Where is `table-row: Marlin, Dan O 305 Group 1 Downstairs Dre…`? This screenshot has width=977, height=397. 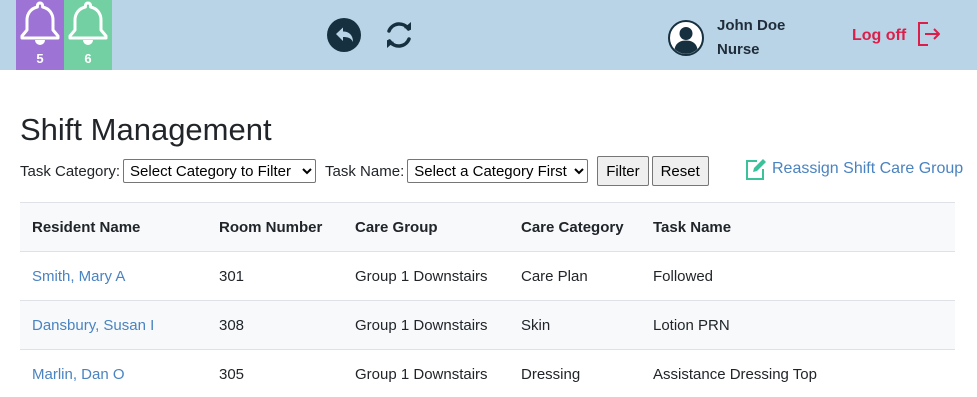
table-row: Marlin, Dan O 305 Group 1 Downstairs Dre… is located at coordinates (487, 373).